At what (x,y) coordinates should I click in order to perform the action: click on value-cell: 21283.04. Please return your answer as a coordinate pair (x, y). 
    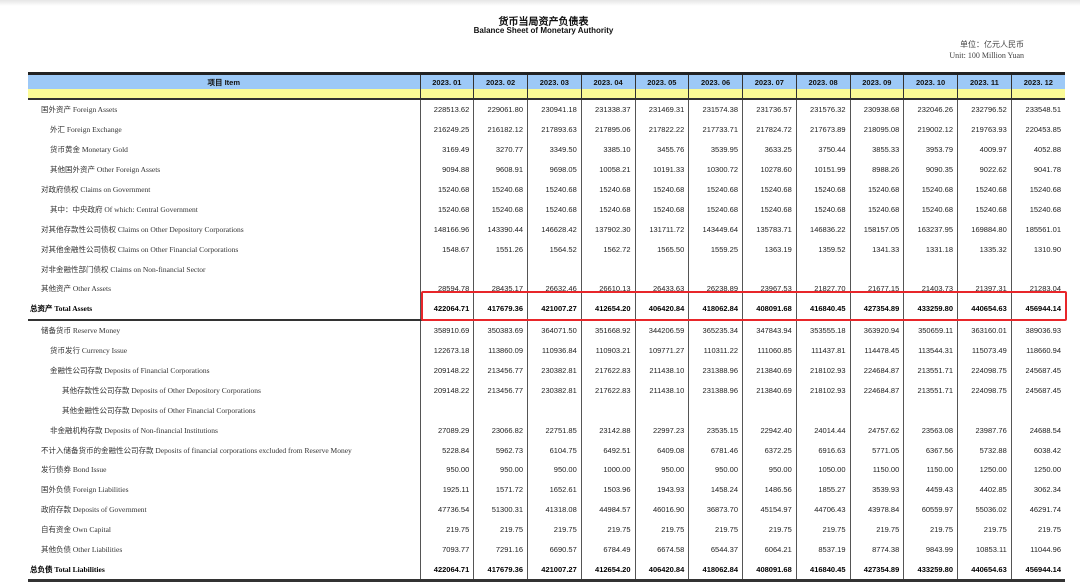
    Looking at the image, I should click on (1037, 289).